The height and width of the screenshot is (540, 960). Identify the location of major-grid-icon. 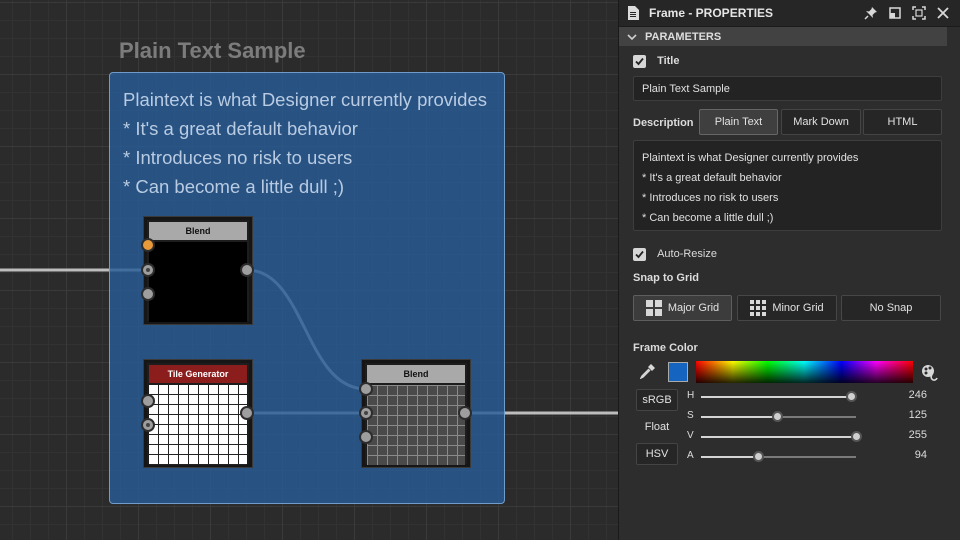
(653, 308).